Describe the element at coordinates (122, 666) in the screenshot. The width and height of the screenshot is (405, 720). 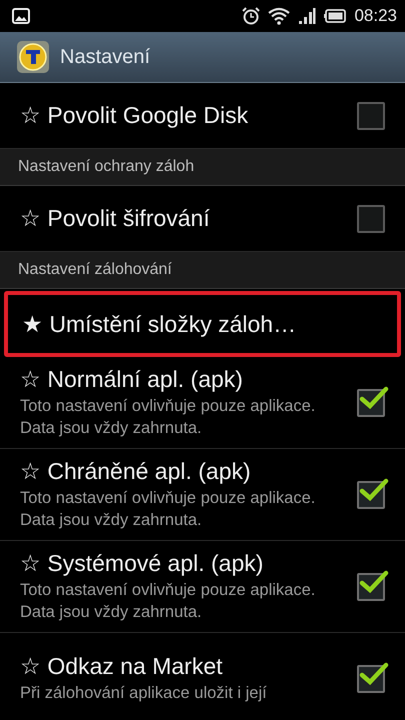
I see `preference-title: ☆ Odkaz na Market` at that location.